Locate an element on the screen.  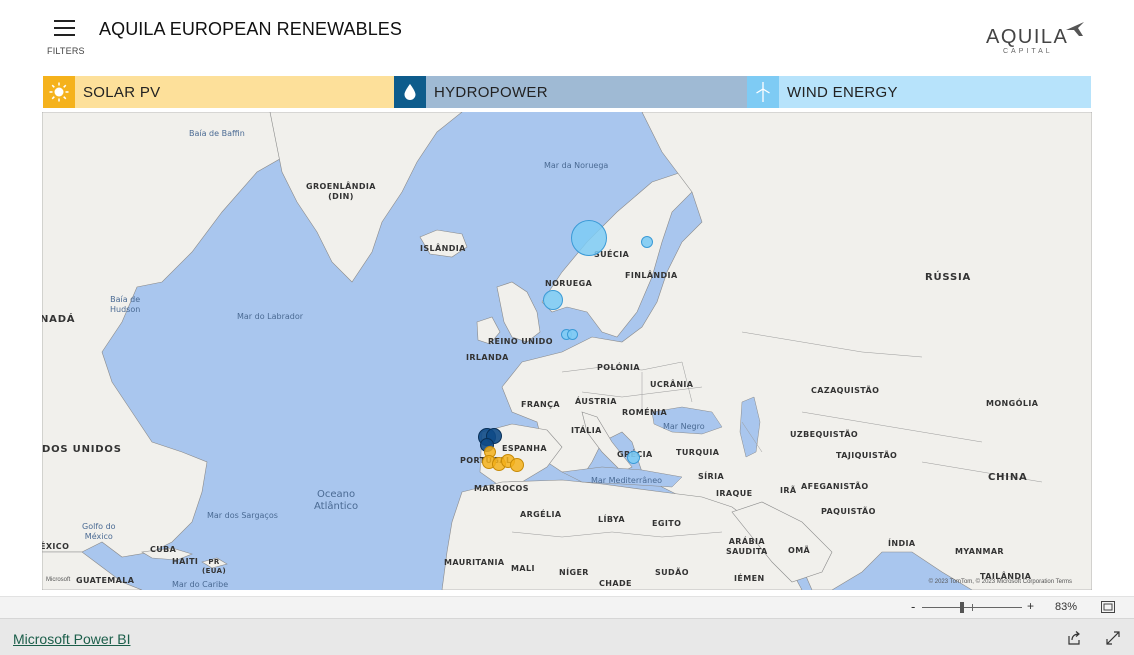
label-mongolia: MONGÓLIA is located at coordinates (1012, 403).